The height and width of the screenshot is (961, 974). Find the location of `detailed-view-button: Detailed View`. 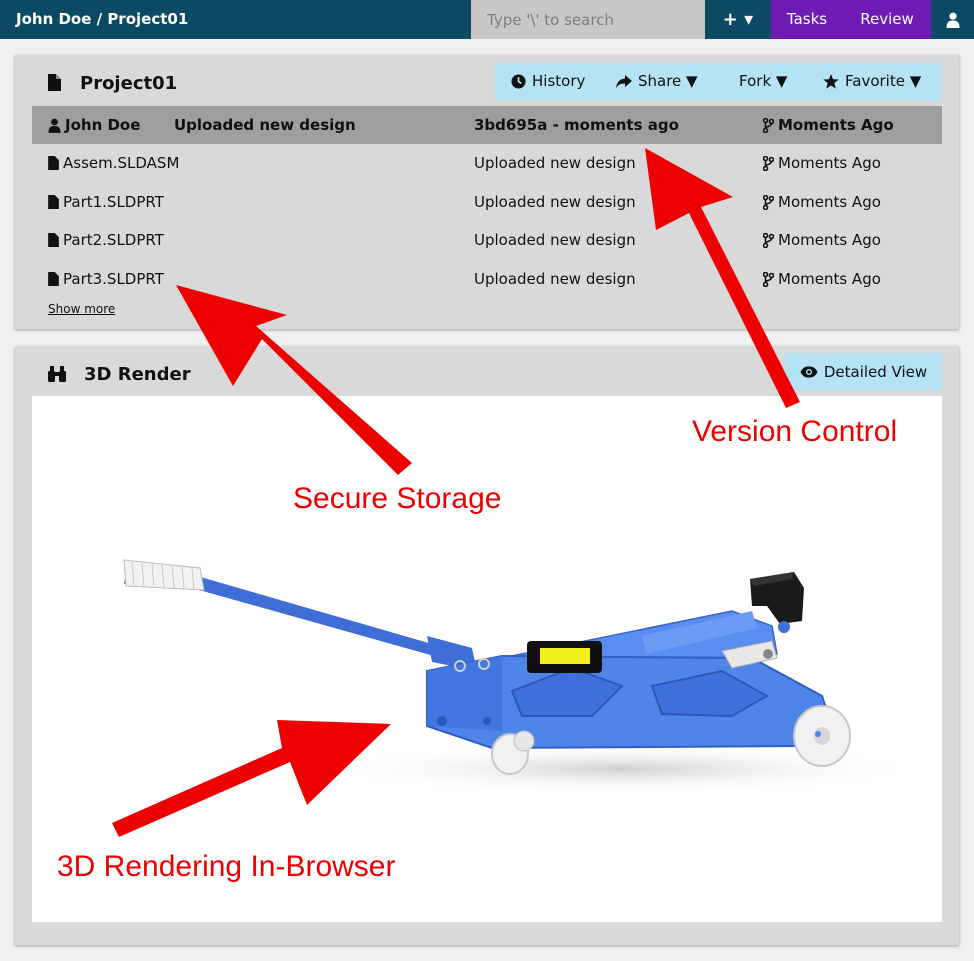

detailed-view-button: Detailed View is located at coordinates (863, 371).